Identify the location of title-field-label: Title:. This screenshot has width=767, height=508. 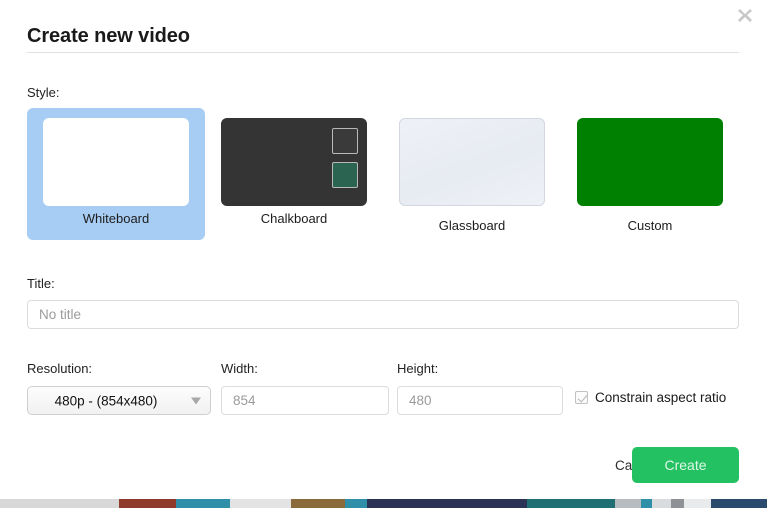
(41, 283).